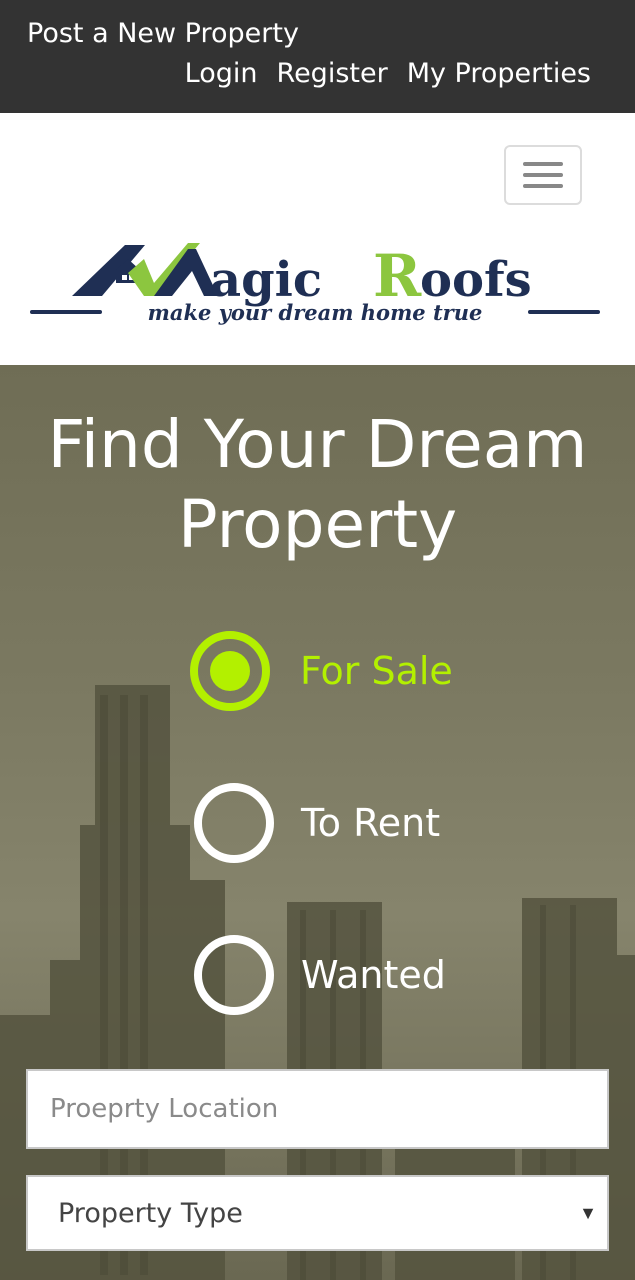  I want to click on listing-type-for-sale: For Sale, so click(321, 671).